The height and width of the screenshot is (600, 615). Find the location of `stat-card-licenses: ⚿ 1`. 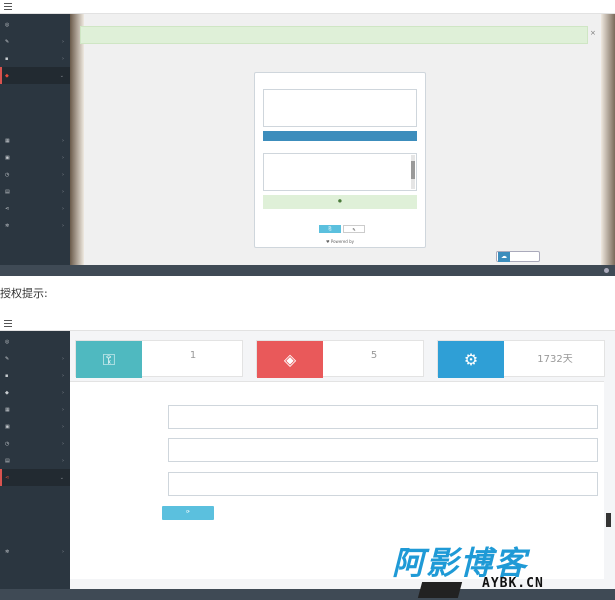

stat-card-licenses: ⚿ 1 is located at coordinates (159, 359).